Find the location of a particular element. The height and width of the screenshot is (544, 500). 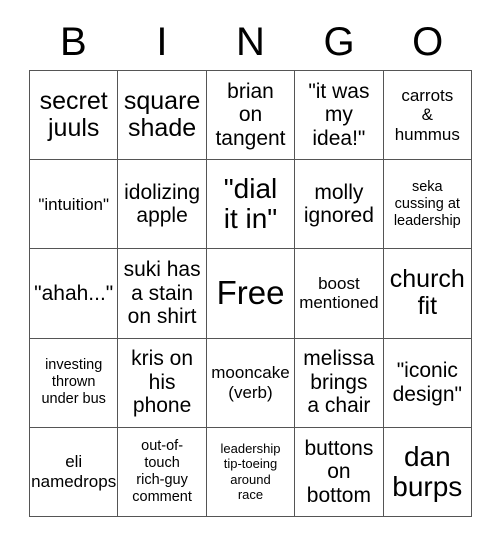

bingo-cell-i5: out-of- touch rich-guy comment is located at coordinates (162, 472).